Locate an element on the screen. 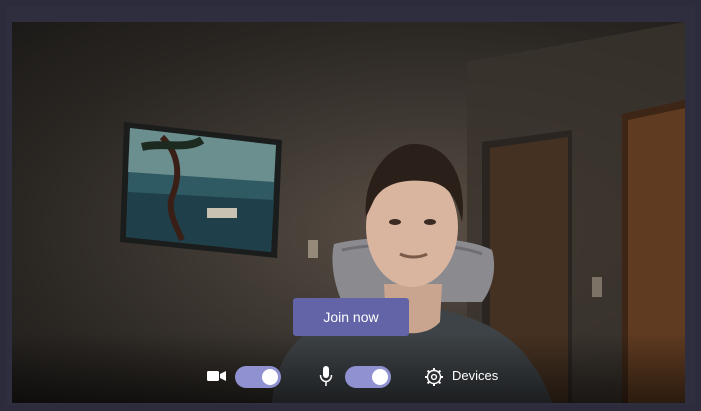  microphone-icon is located at coordinates (326, 376).